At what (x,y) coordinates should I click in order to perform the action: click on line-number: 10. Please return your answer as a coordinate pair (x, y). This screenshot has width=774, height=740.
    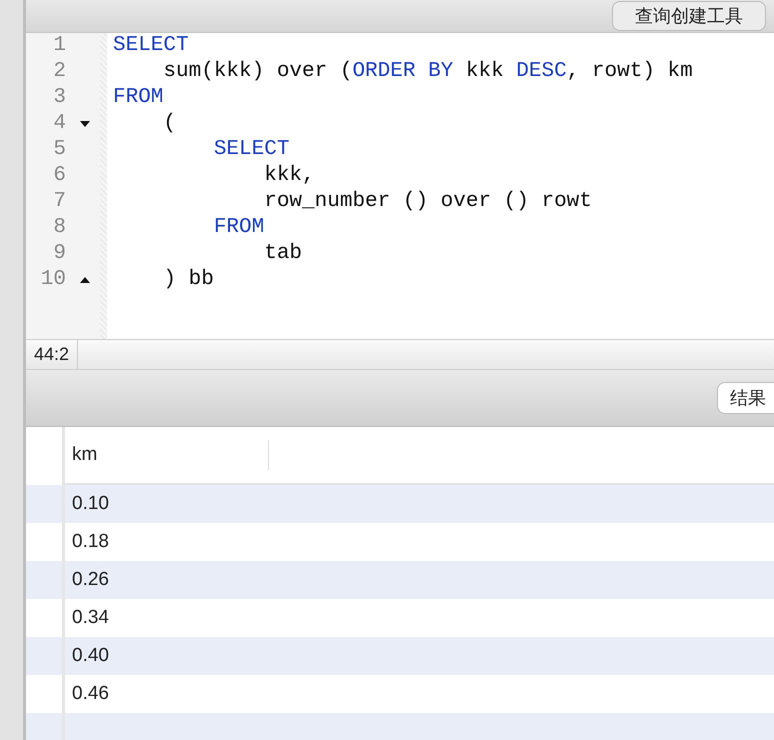
    Looking at the image, I should click on (53, 280).